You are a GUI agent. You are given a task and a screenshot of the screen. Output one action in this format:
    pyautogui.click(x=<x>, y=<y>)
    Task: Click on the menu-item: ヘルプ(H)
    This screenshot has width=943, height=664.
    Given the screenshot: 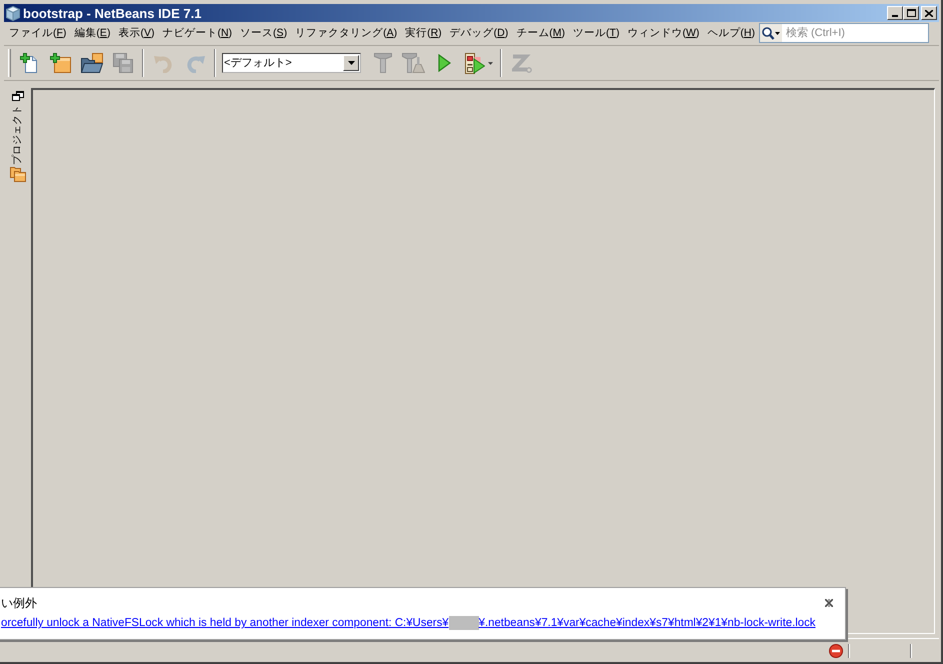 What is the action you would take?
    pyautogui.click(x=731, y=33)
    